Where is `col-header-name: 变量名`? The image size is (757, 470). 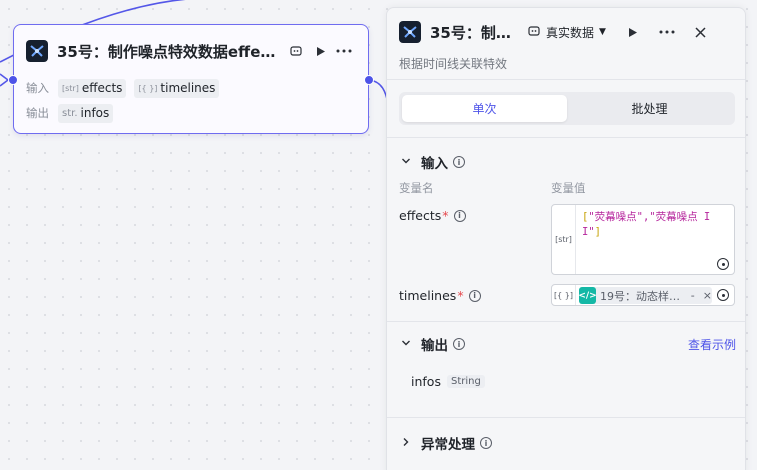 col-header-name: 变量名 is located at coordinates (416, 188).